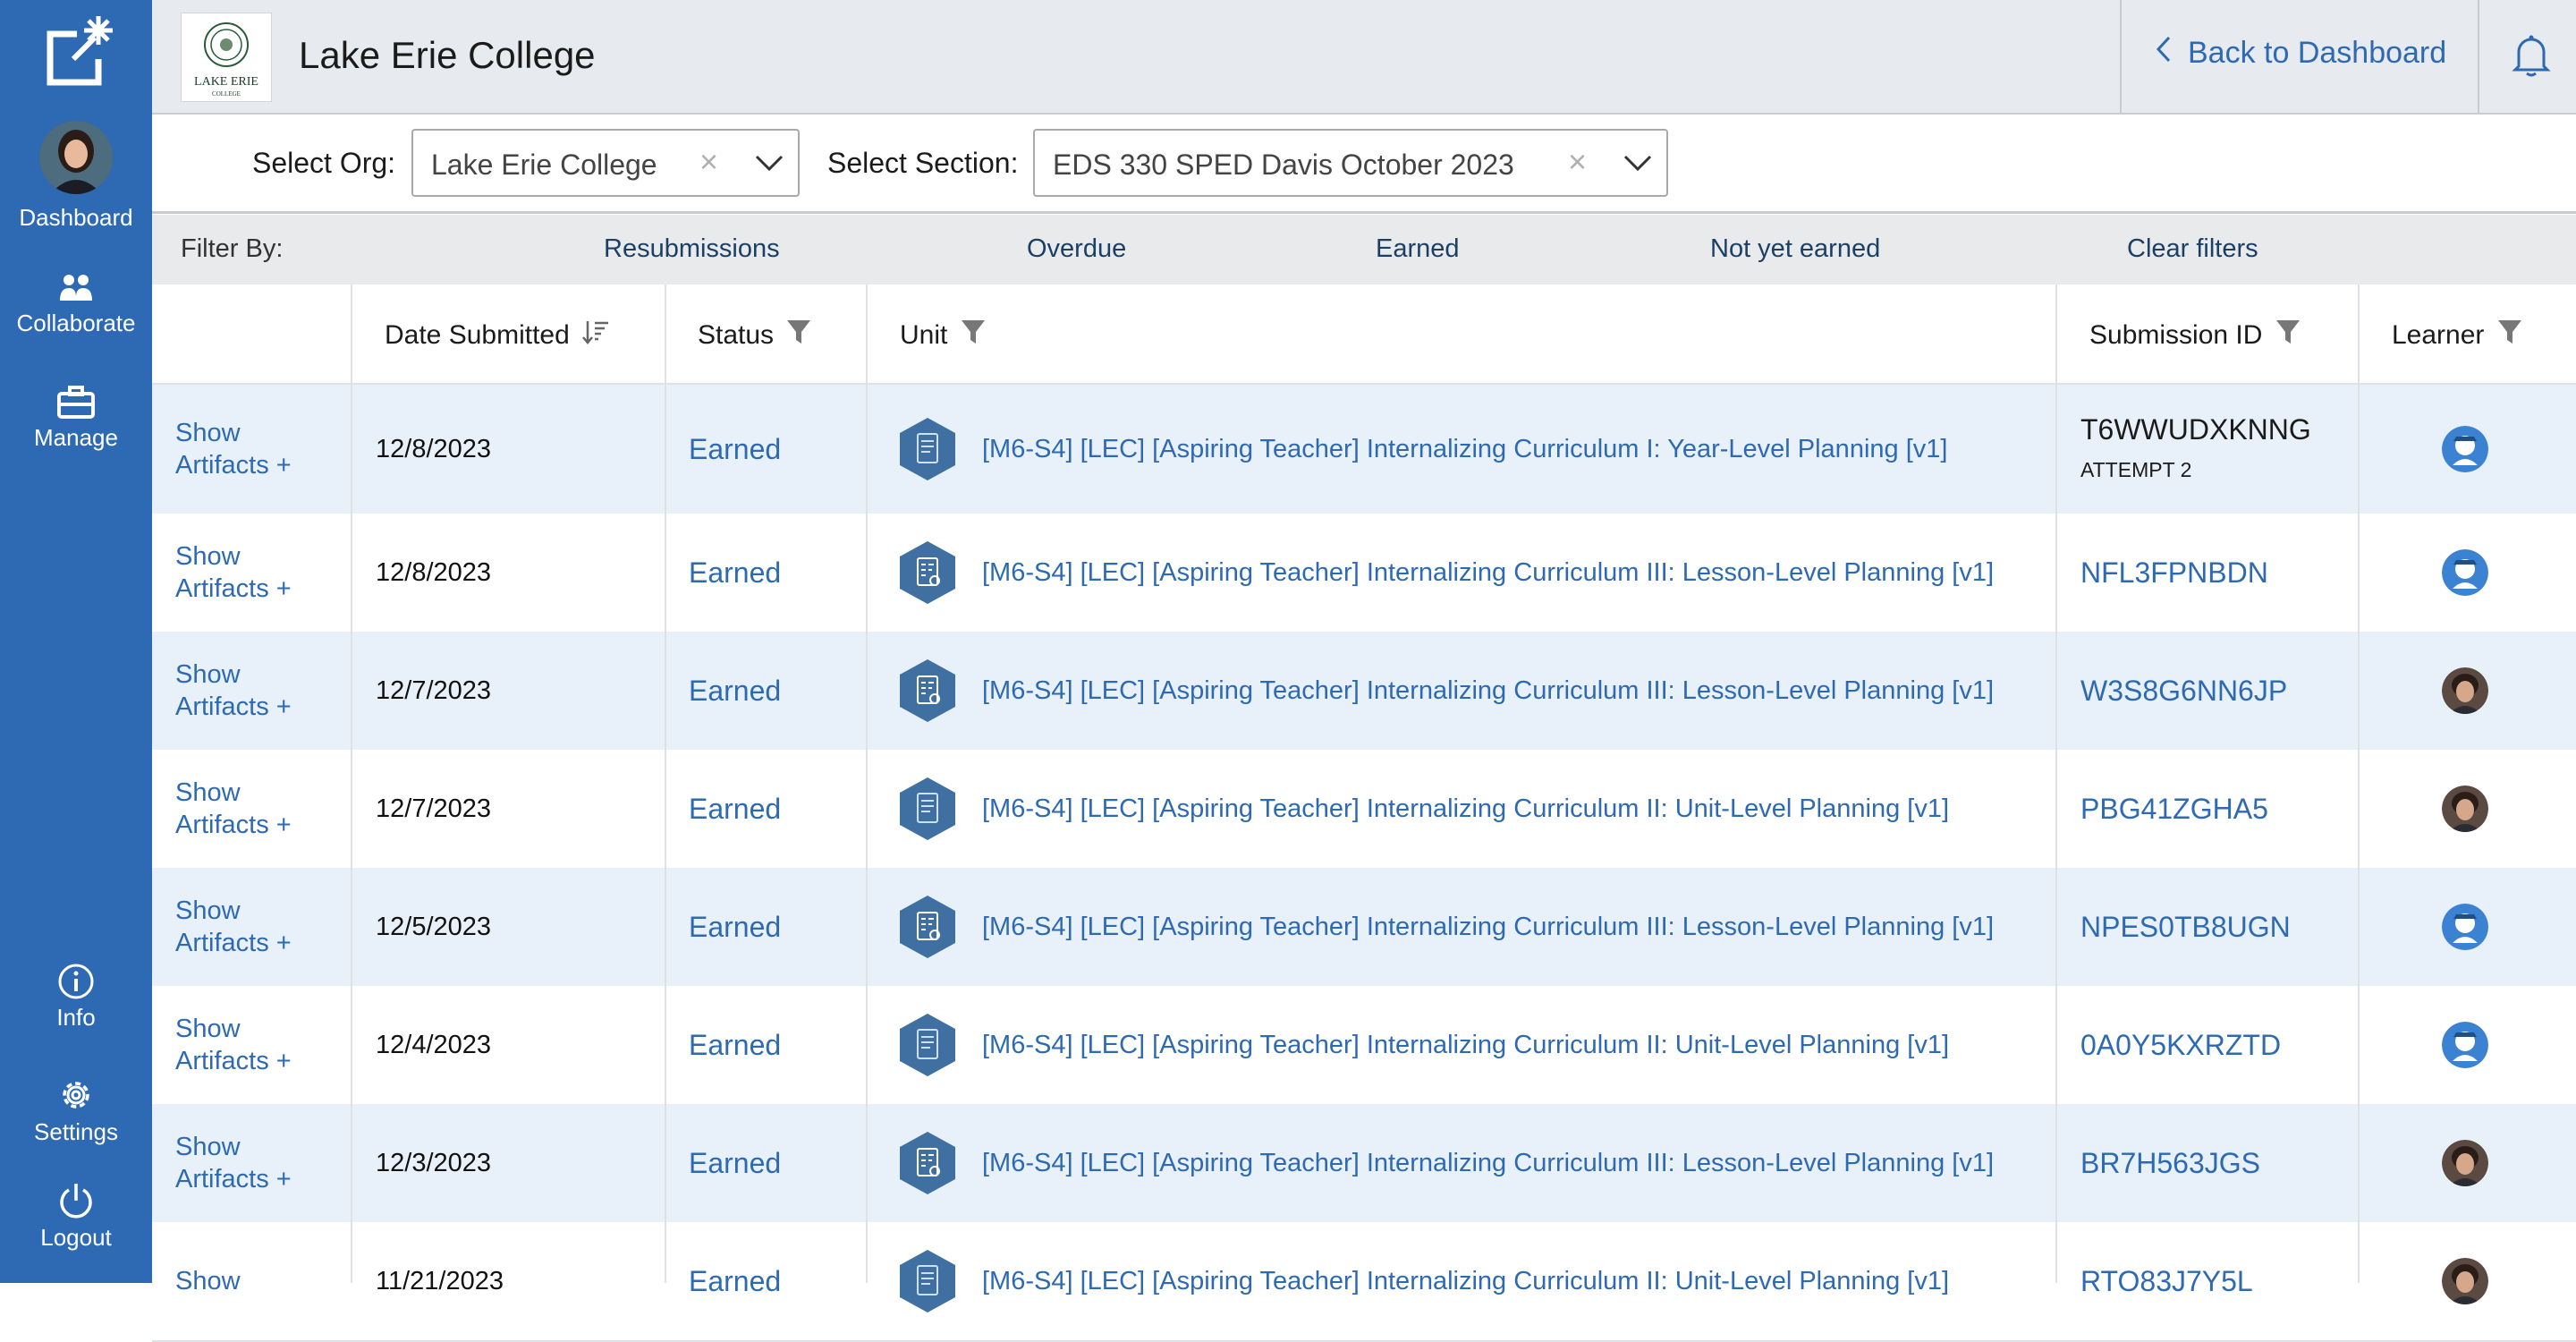  I want to click on date-submitted: 12/3/2023, so click(434, 1163).